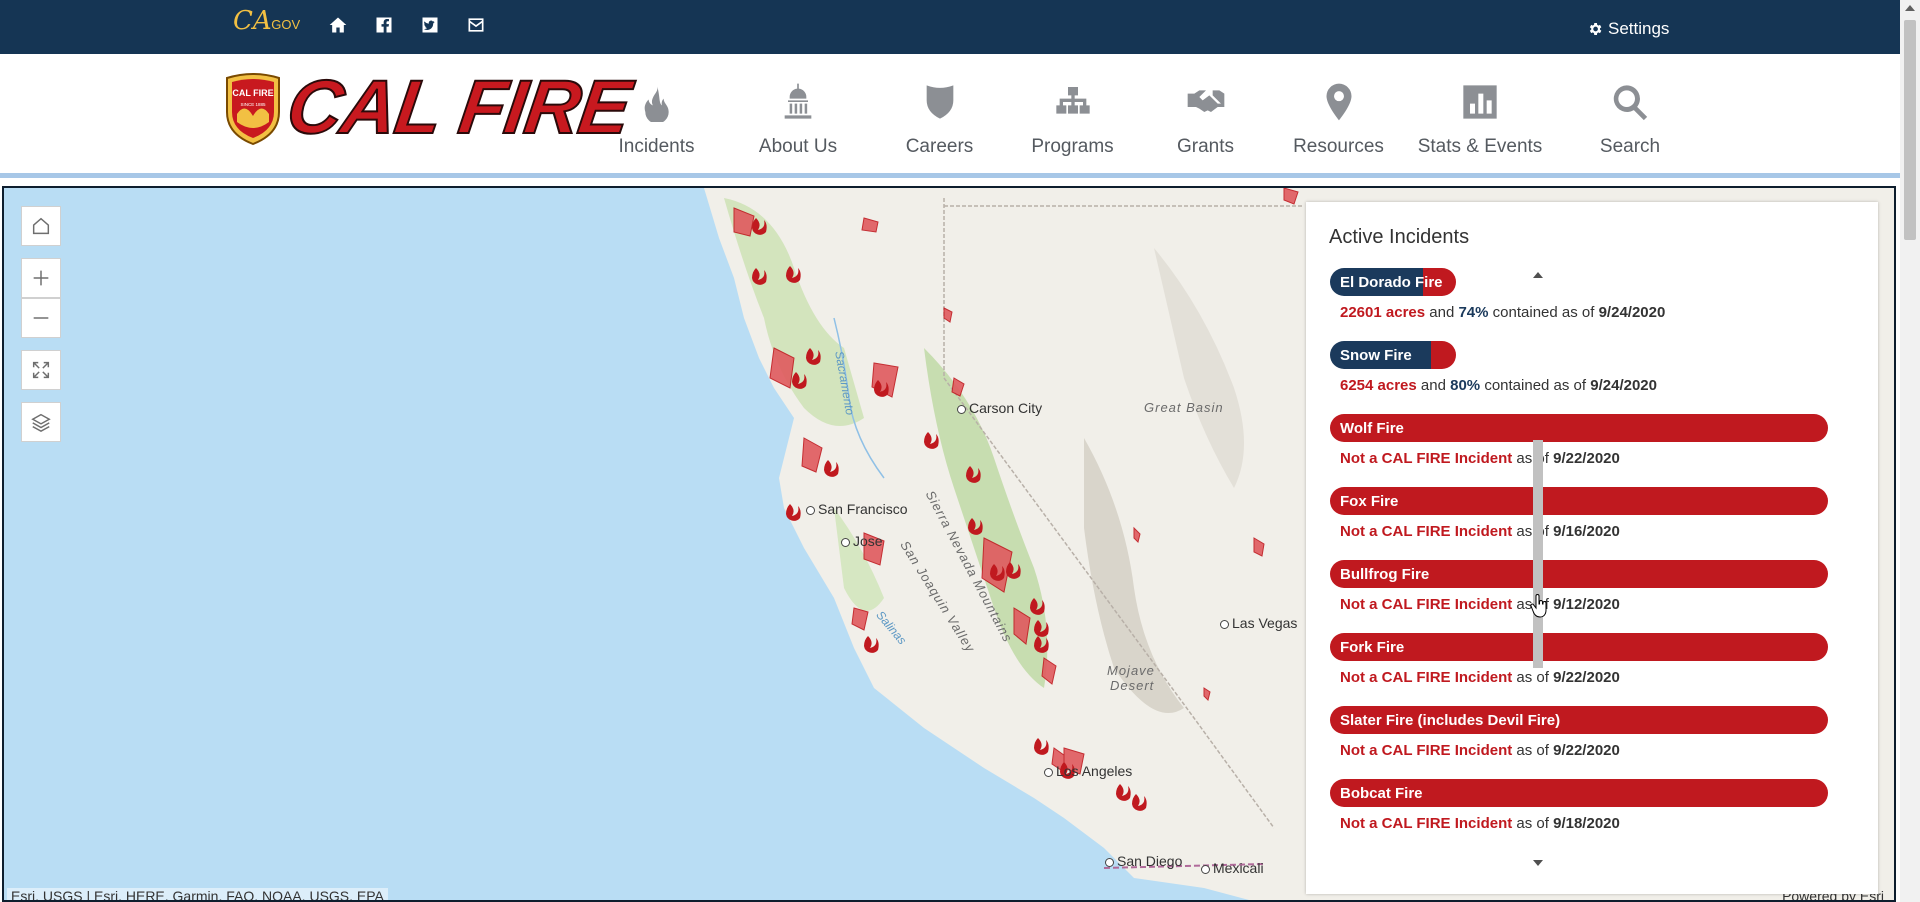 The width and height of the screenshot is (1920, 902). Describe the element at coordinates (1393, 355) in the screenshot. I see `incident-pill-snow: Snow Fire` at that location.